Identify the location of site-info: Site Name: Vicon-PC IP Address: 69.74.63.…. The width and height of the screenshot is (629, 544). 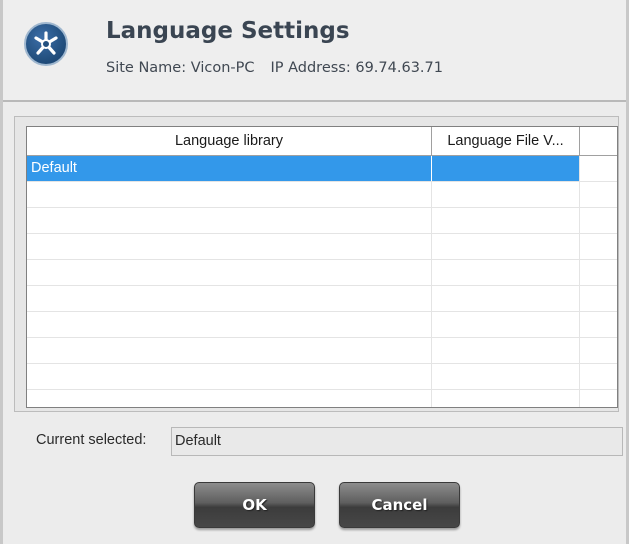
(282, 68).